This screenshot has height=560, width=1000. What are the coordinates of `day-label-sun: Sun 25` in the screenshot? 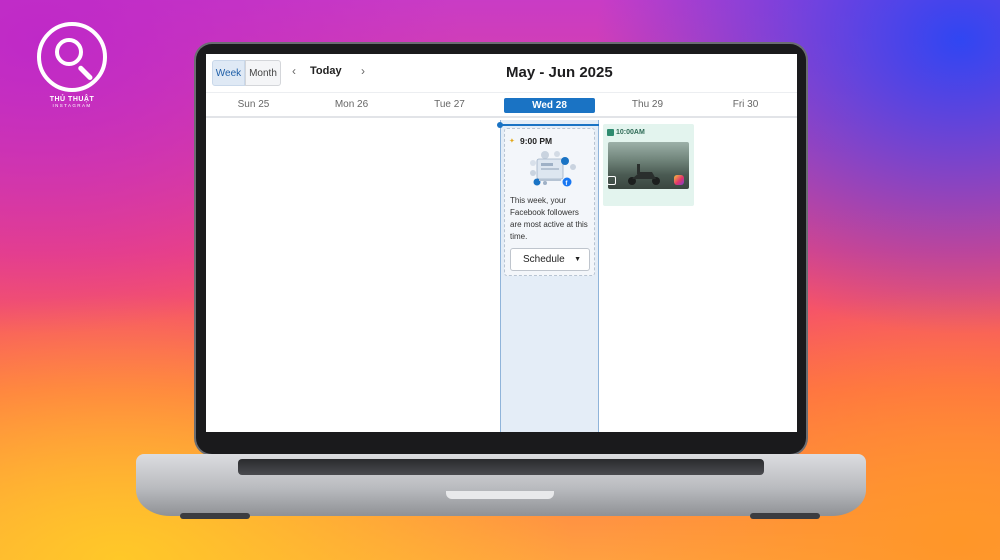 It's located at (253, 104).